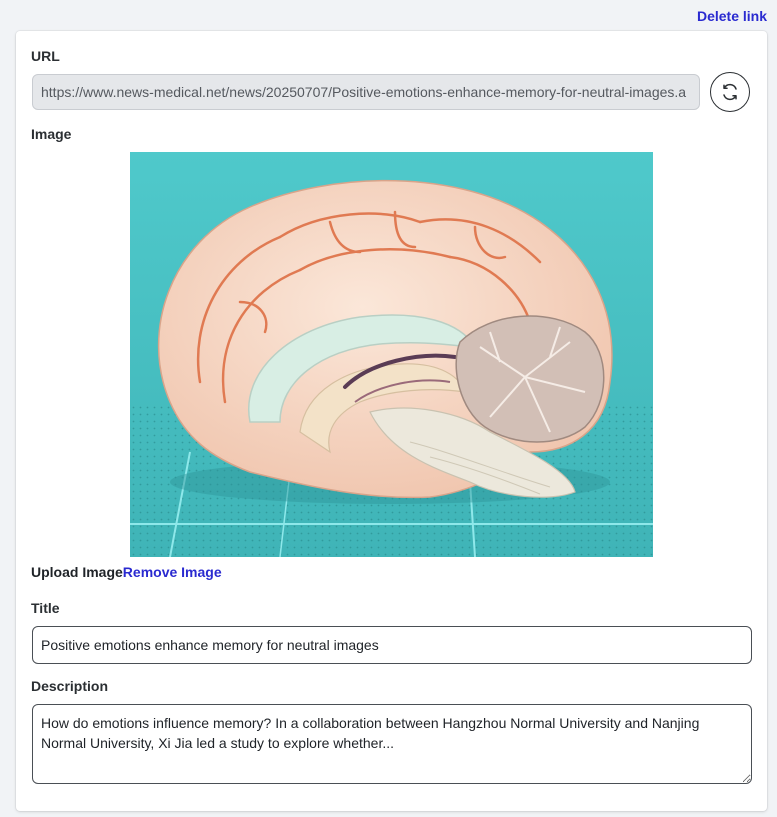 The width and height of the screenshot is (777, 817). What do you see at coordinates (45, 56) in the screenshot?
I see `url-label: URL` at bounding box center [45, 56].